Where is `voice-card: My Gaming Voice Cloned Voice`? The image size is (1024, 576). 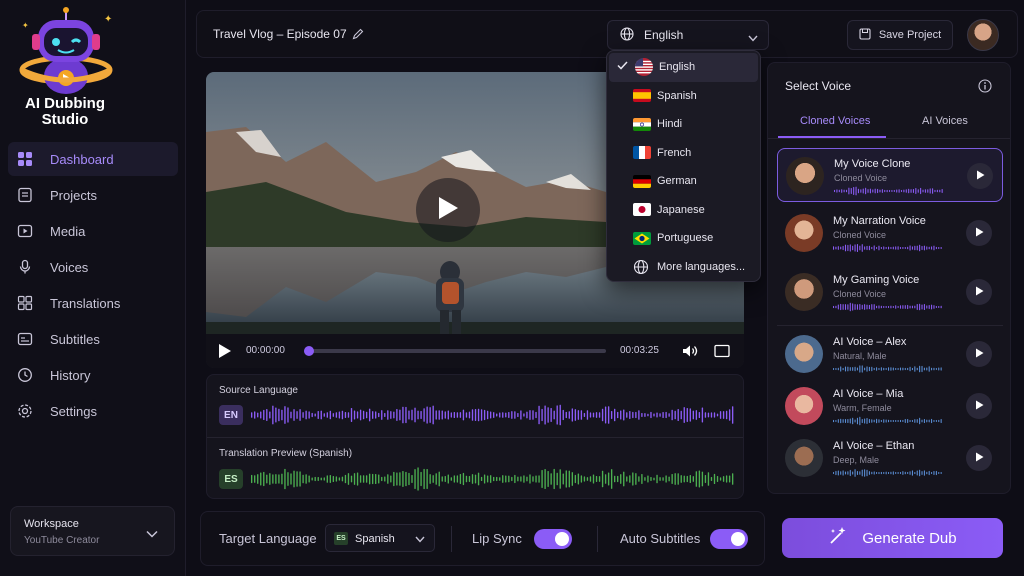
voice-card: My Gaming Voice Cloned Voice is located at coordinates (890, 292).